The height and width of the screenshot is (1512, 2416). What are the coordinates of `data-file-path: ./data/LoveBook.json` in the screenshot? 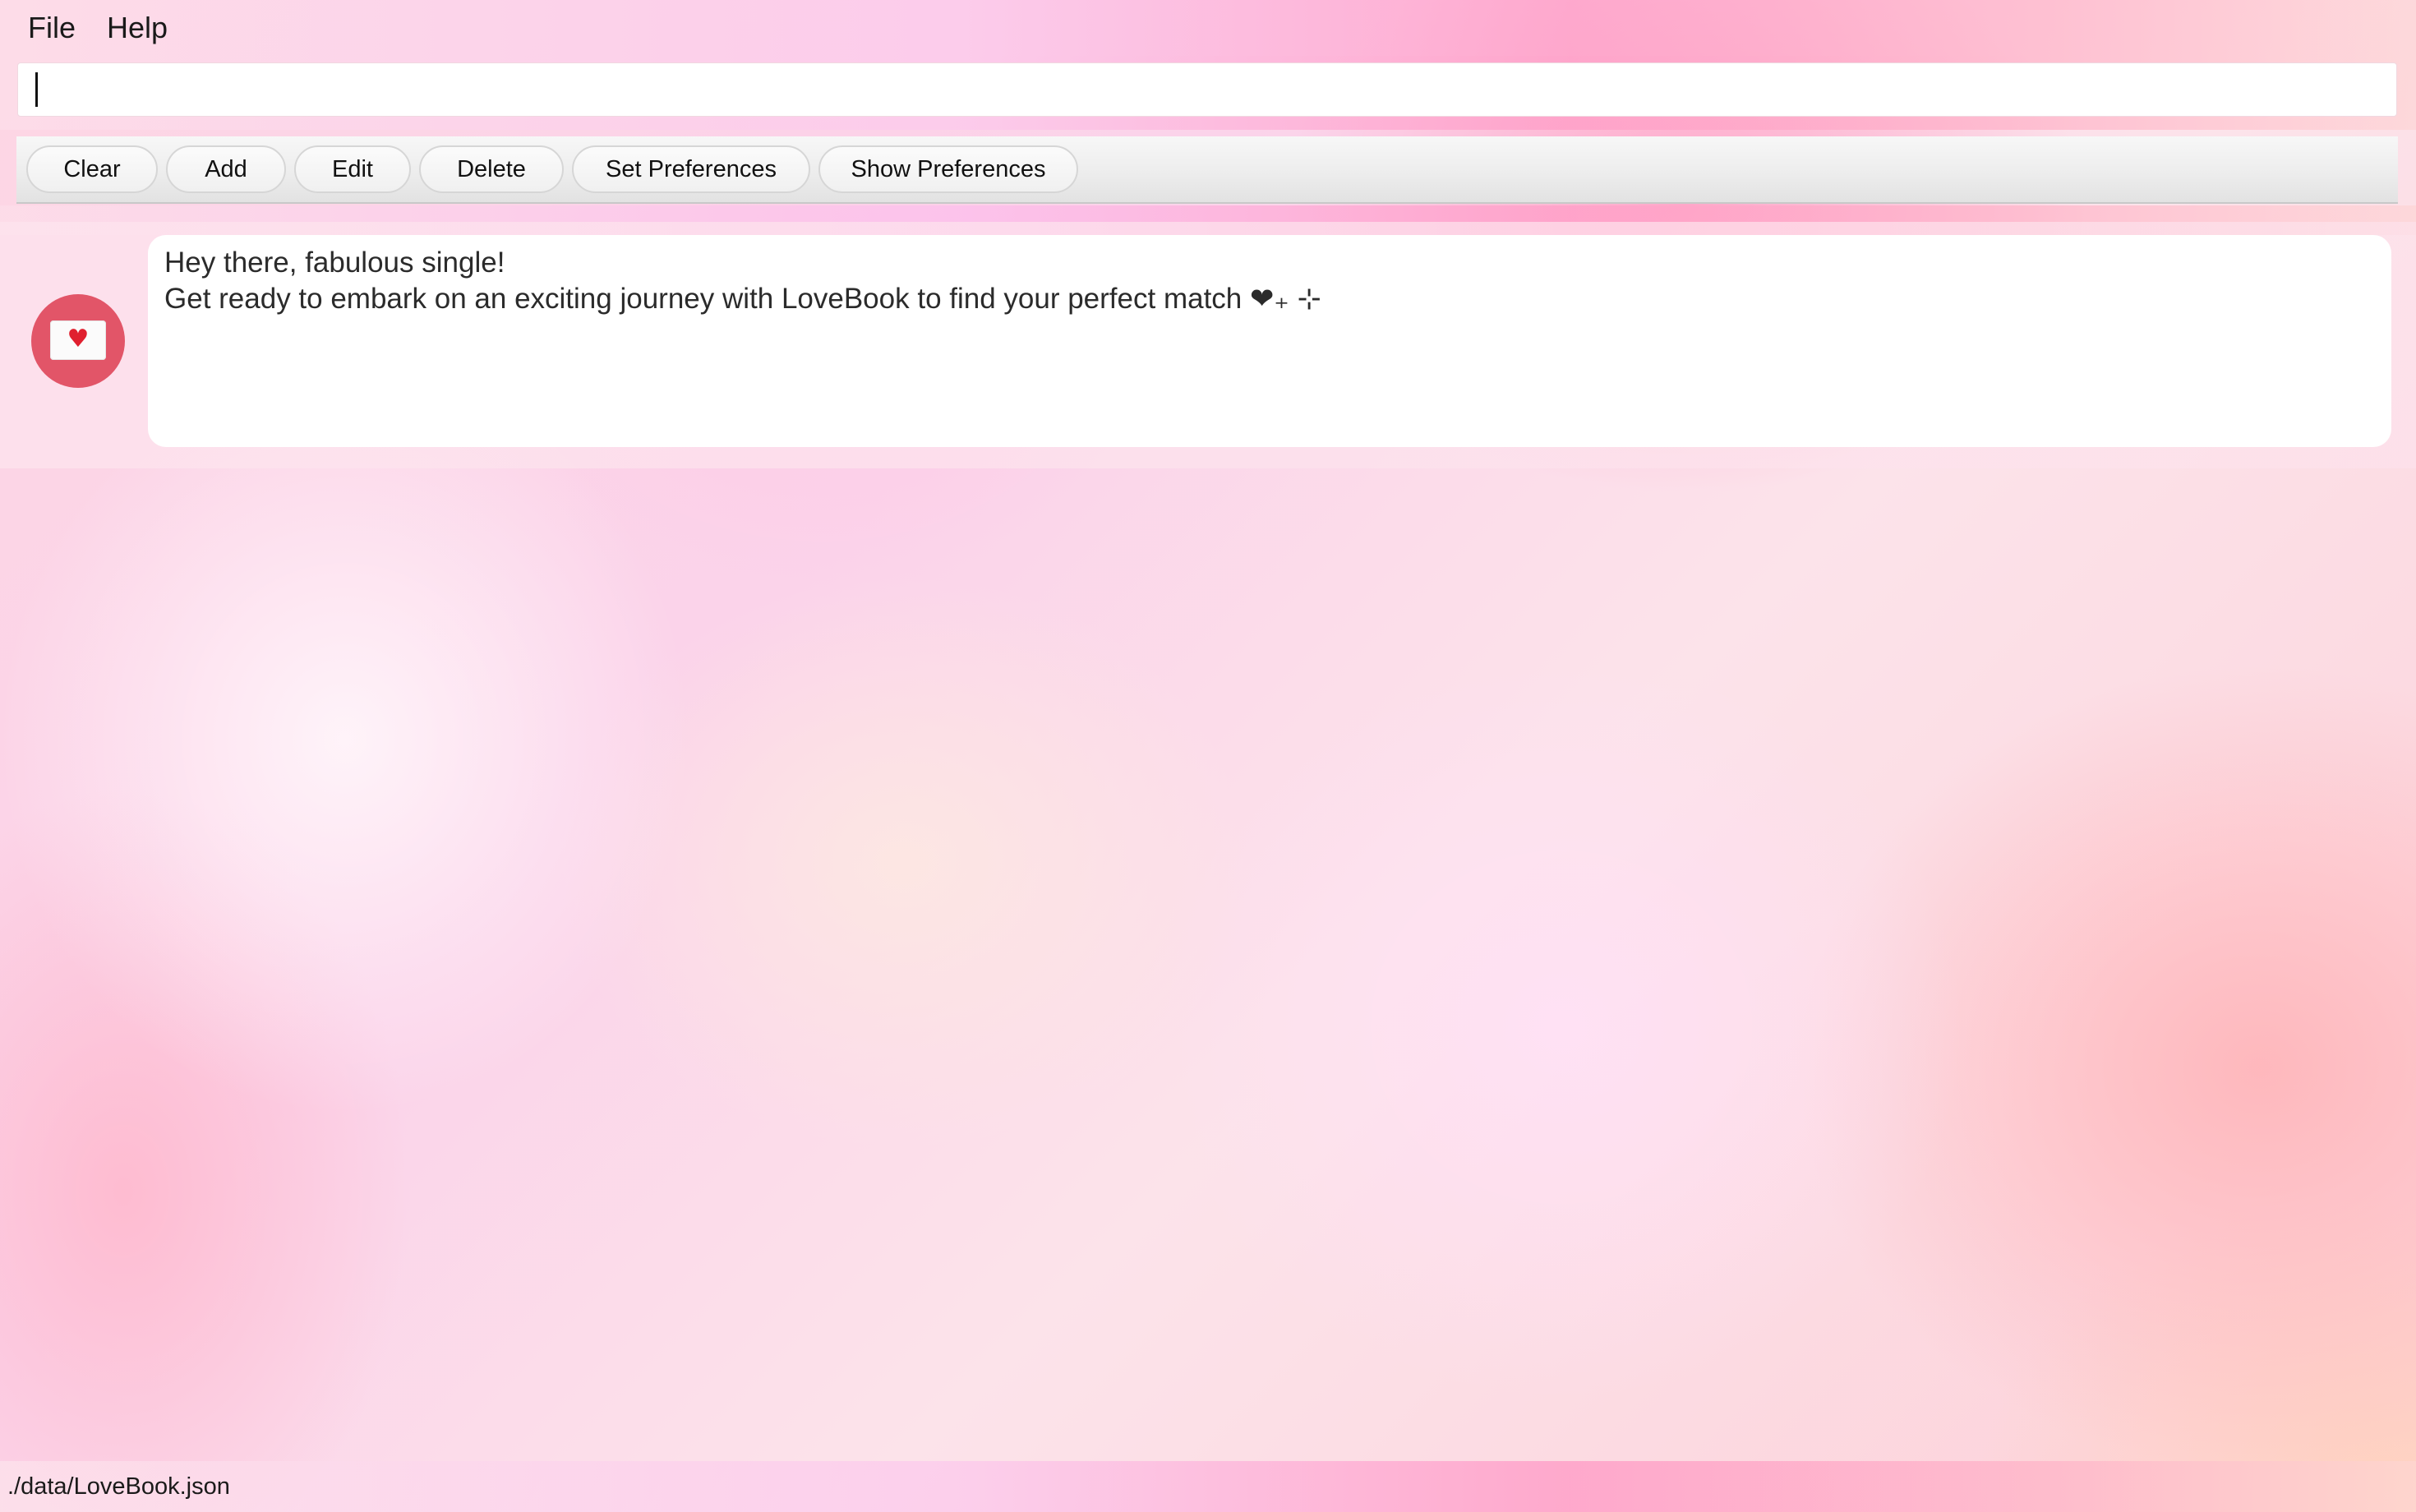 It's located at (119, 1486).